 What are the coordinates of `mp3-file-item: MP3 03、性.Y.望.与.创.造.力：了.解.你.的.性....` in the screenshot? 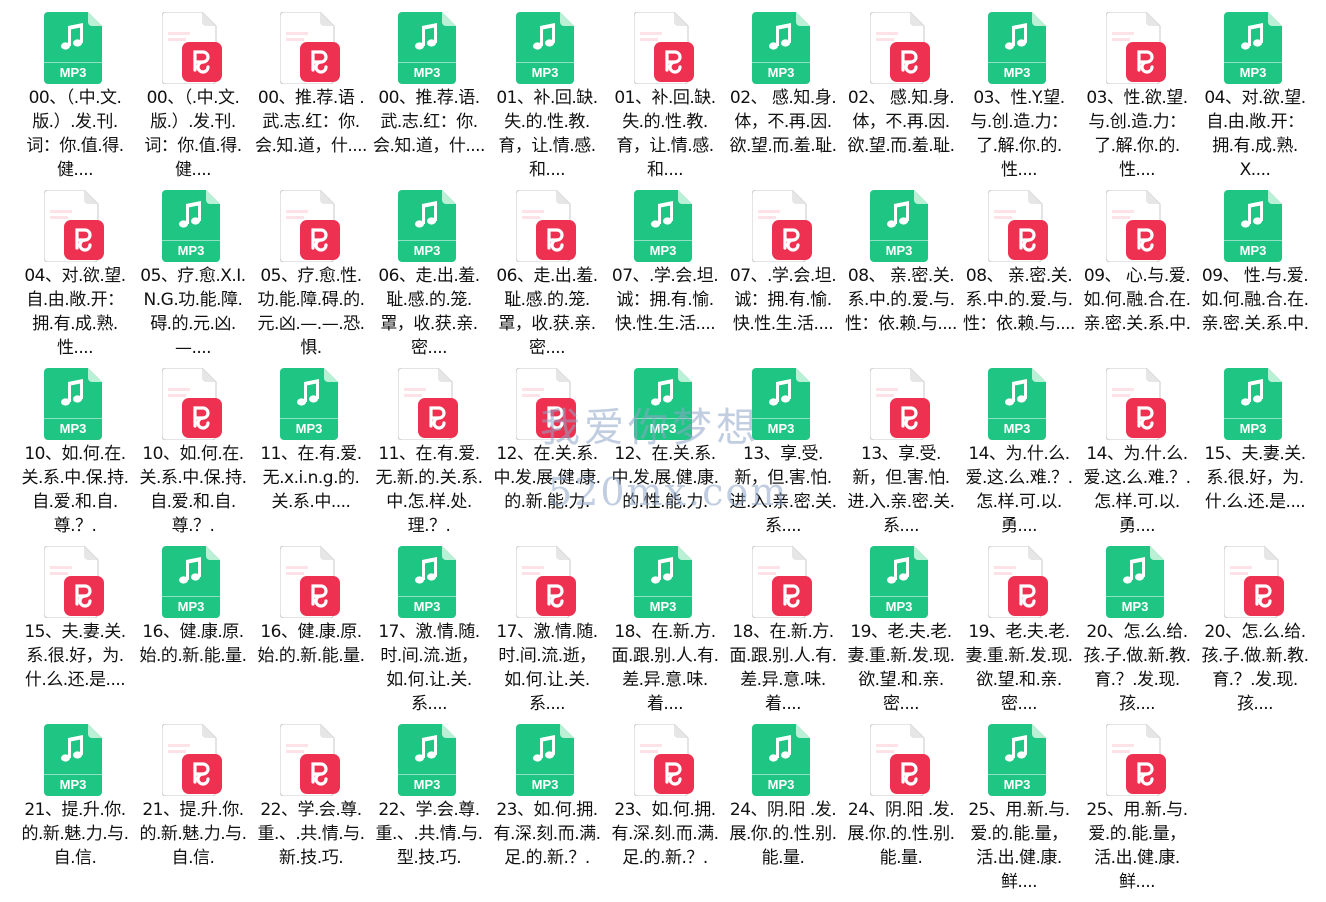 It's located at (1018, 95).